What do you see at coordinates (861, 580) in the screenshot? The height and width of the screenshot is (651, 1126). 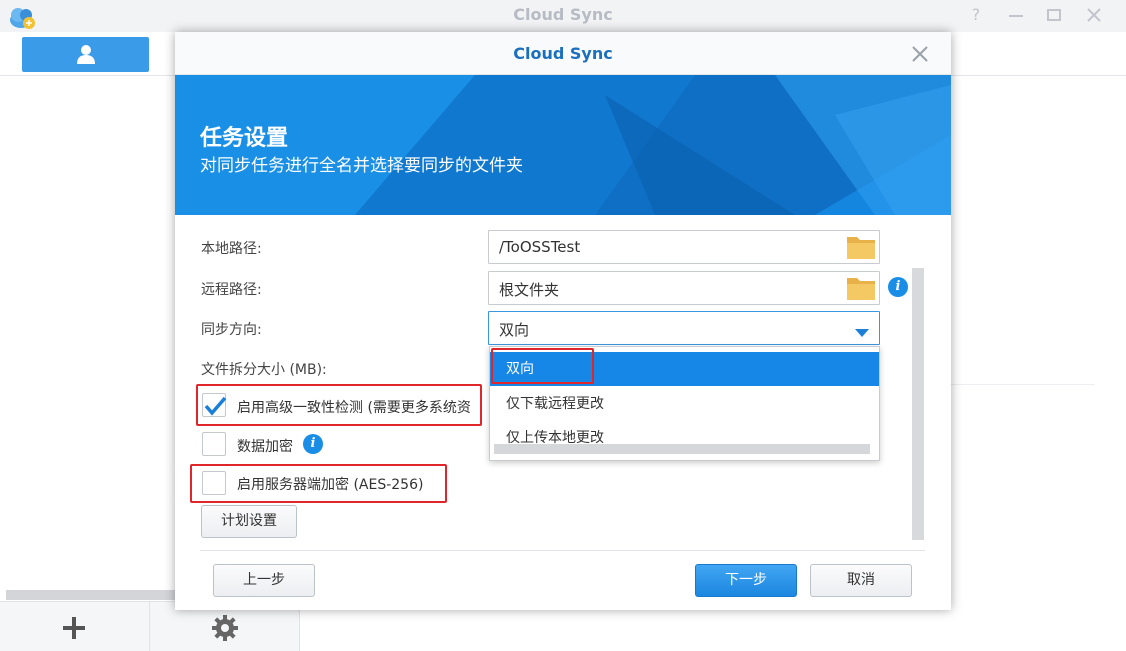 I see `cancel-button: 取消` at bounding box center [861, 580].